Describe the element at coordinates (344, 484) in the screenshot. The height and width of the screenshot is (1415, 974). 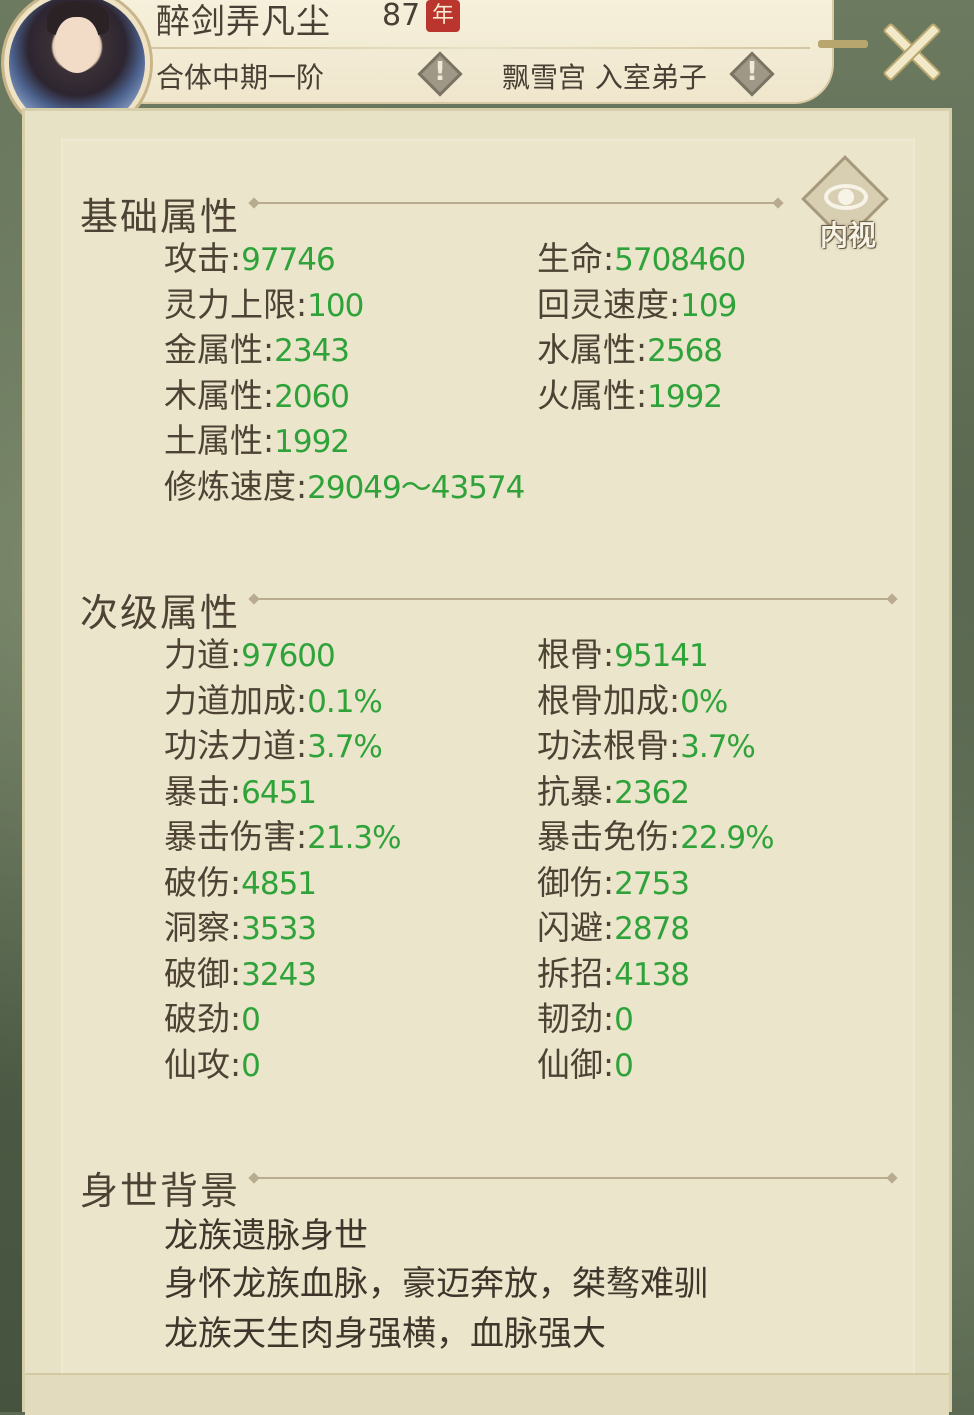
I see `stat-row: 修炼速度:29049～43574` at that location.